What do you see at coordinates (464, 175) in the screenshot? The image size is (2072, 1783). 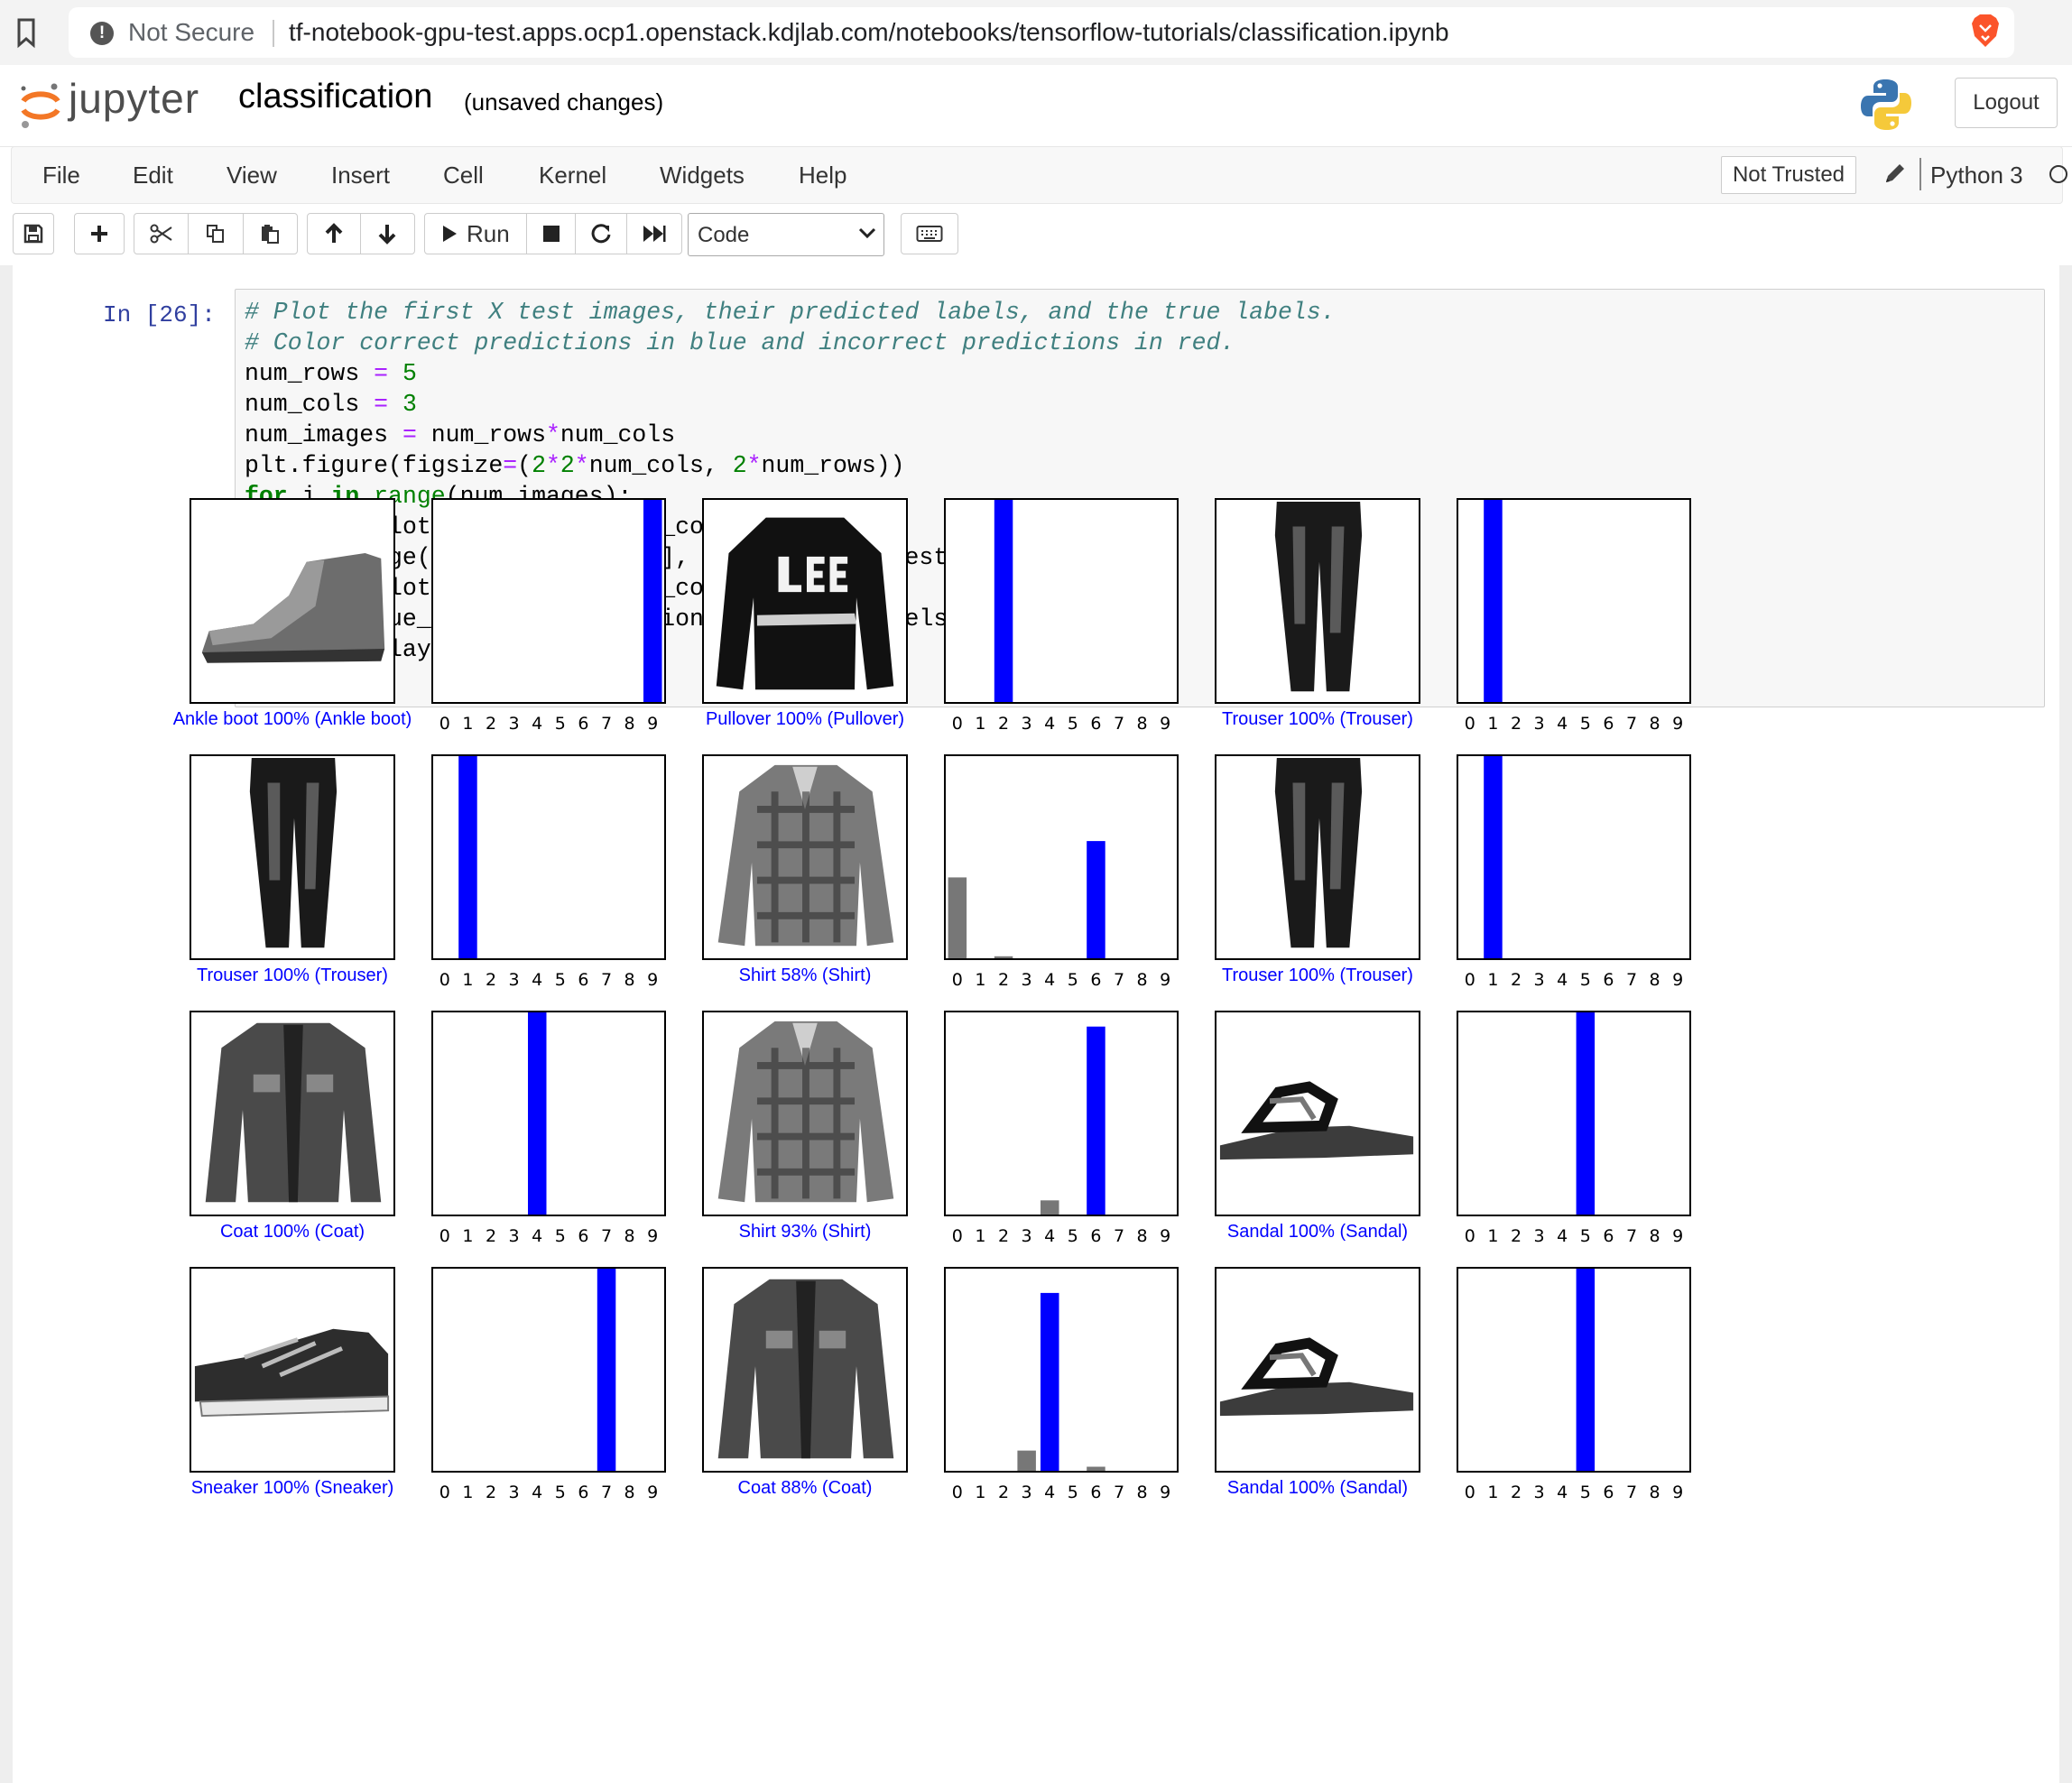 I see `menu-cell: Cell` at bounding box center [464, 175].